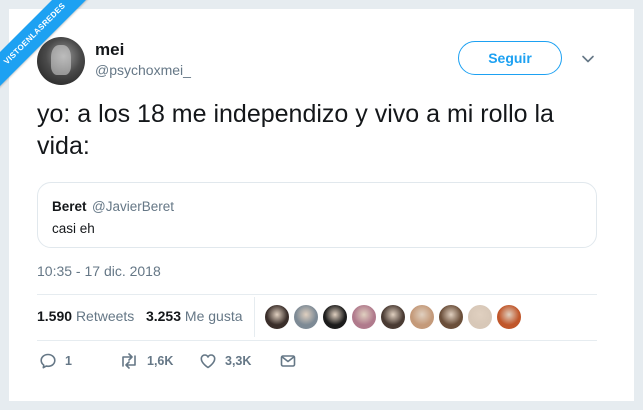  Describe the element at coordinates (146, 361) in the screenshot. I see `retweet-button: 1,6K` at that location.